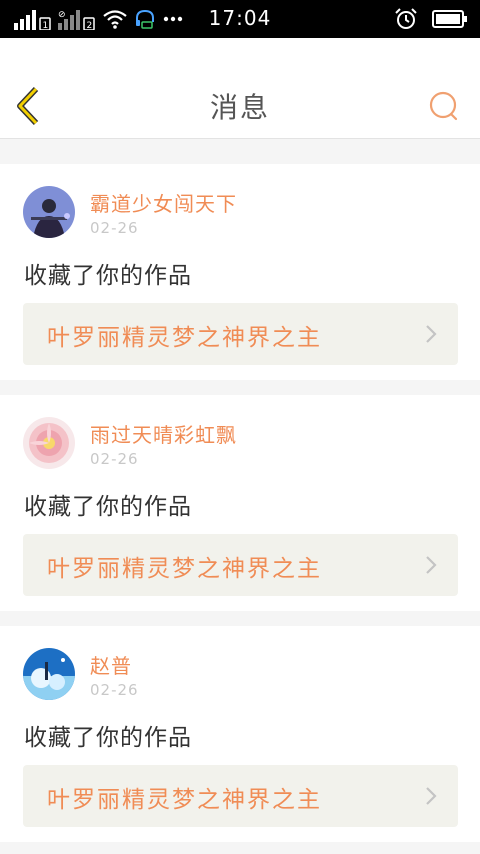  What do you see at coordinates (431, 19) in the screenshot?
I see `status-right` at bounding box center [431, 19].